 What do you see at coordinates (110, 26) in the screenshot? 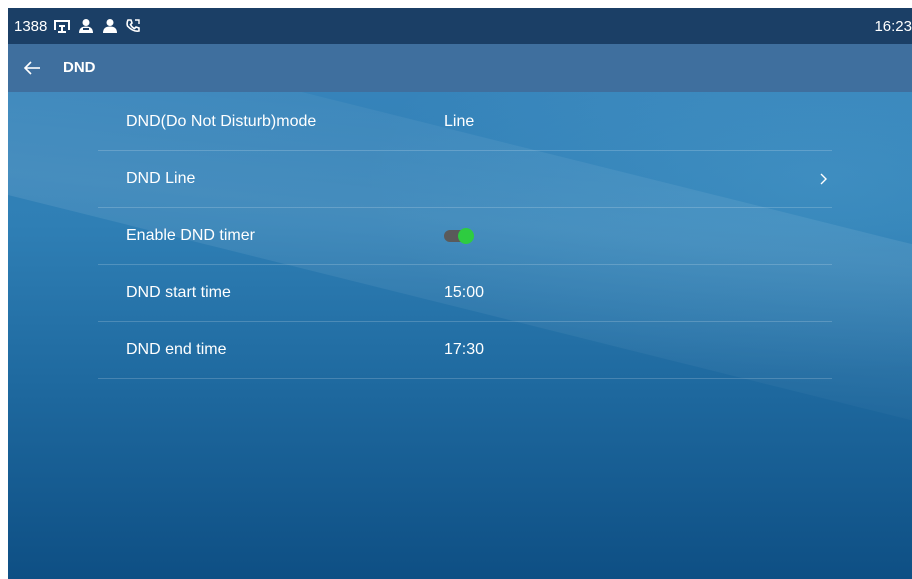
I see `user-icon` at bounding box center [110, 26].